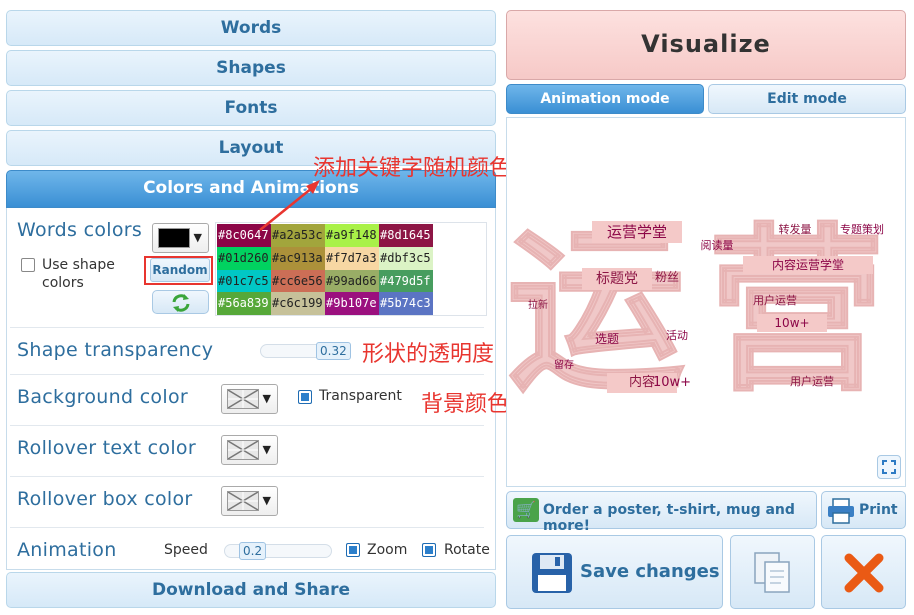 The width and height of the screenshot is (914, 615). I want to click on background-color-select: ▼, so click(249, 399).